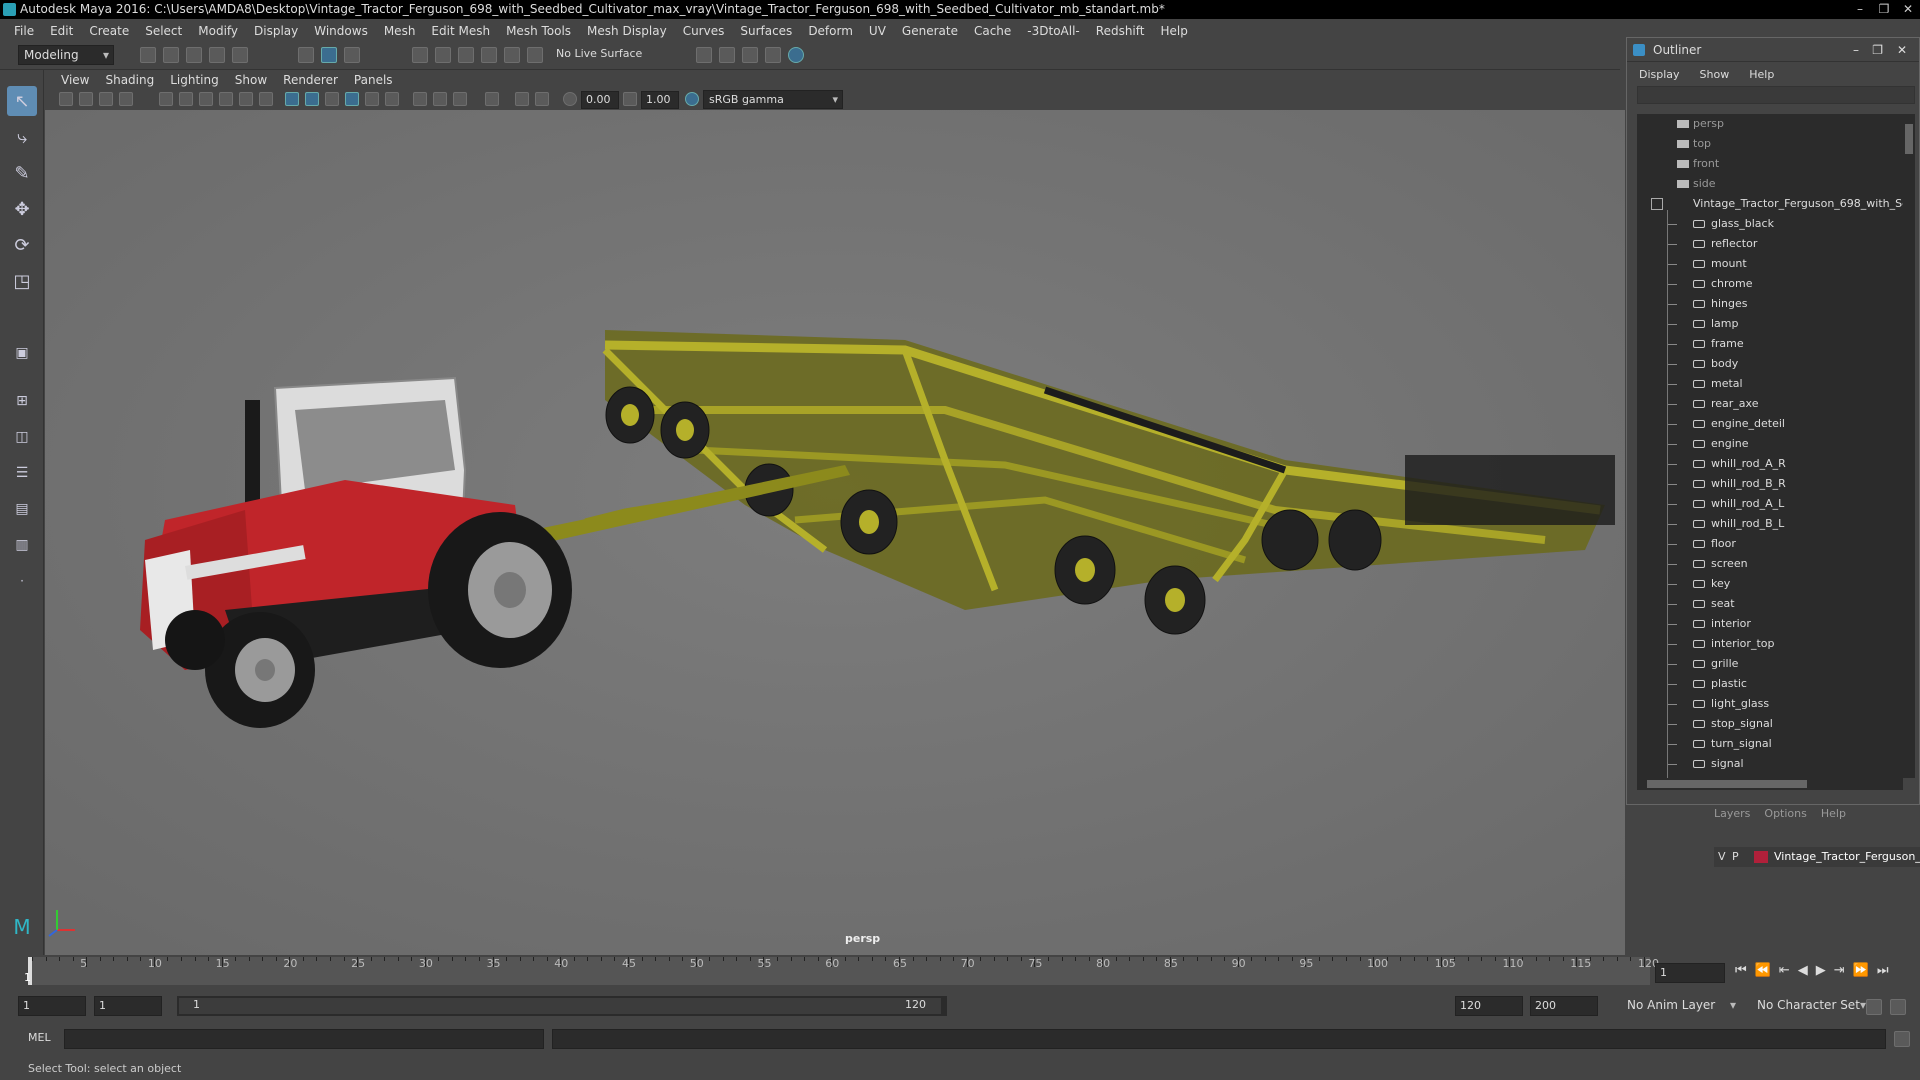  I want to click on anim-layer-dropdown: No Anim Layer, so click(1681, 1006).